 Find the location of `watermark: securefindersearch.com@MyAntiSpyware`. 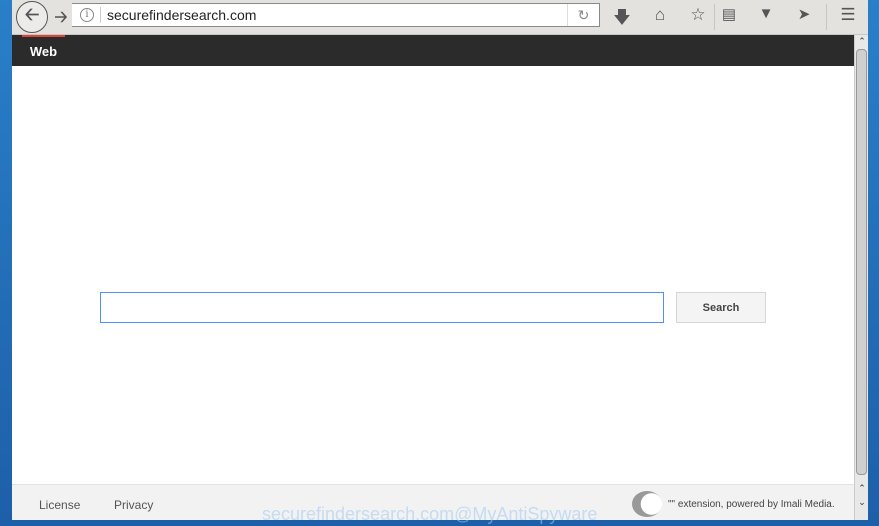

watermark: securefindersearch.com@MyAntiSpyware is located at coordinates (430, 514).